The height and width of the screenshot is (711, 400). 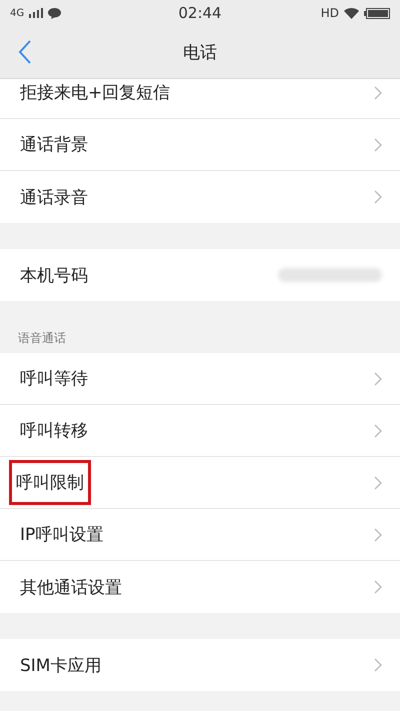 What do you see at coordinates (25, 52) in the screenshot?
I see `back-icon` at bounding box center [25, 52].